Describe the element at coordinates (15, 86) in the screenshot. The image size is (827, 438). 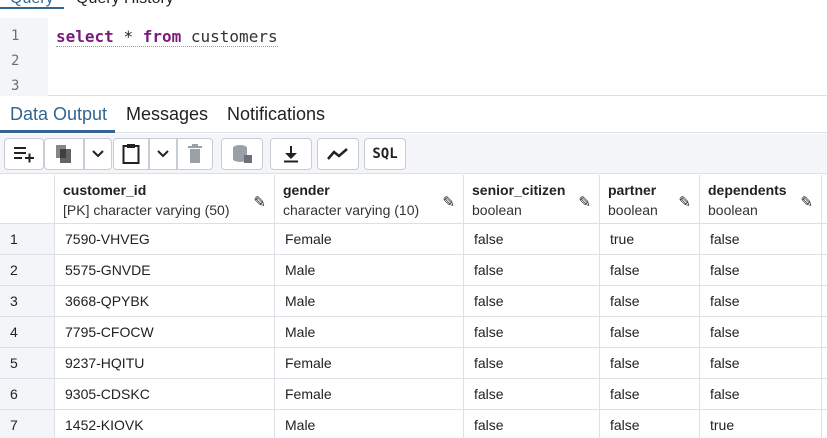
I see `line-number: 3` at that location.